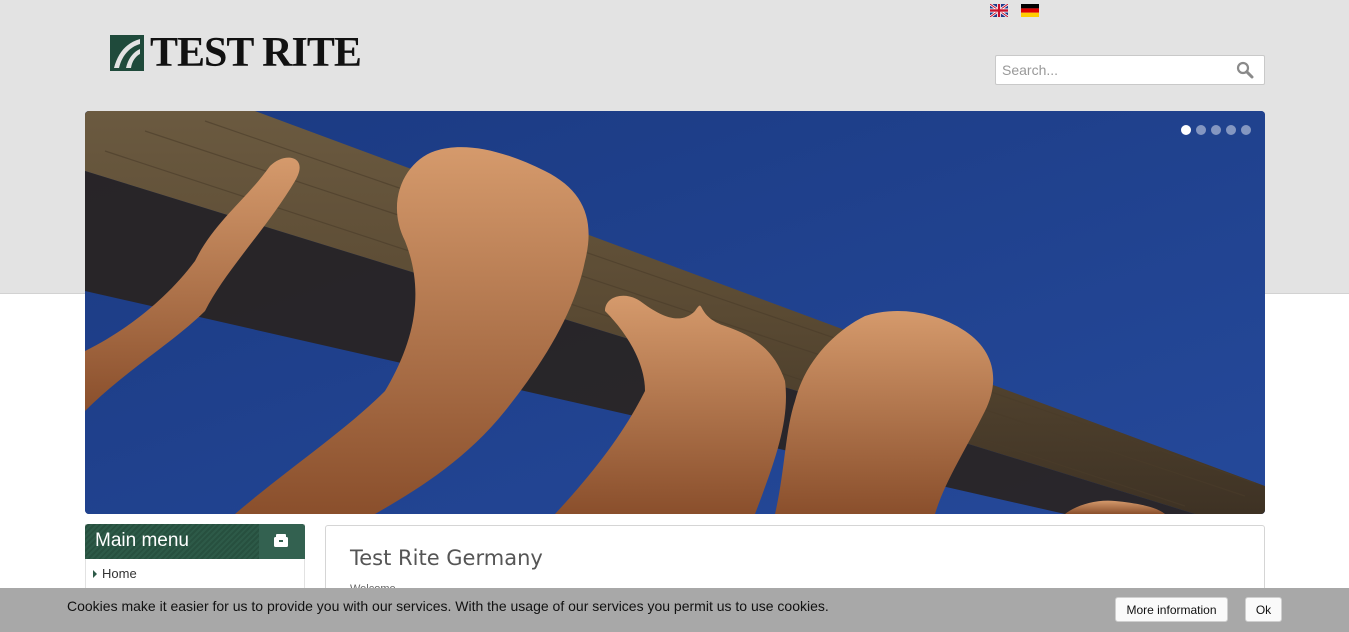 This screenshot has width=1349, height=632. What do you see at coordinates (195, 541) in the screenshot?
I see `main-menu-header: Main menu` at bounding box center [195, 541].